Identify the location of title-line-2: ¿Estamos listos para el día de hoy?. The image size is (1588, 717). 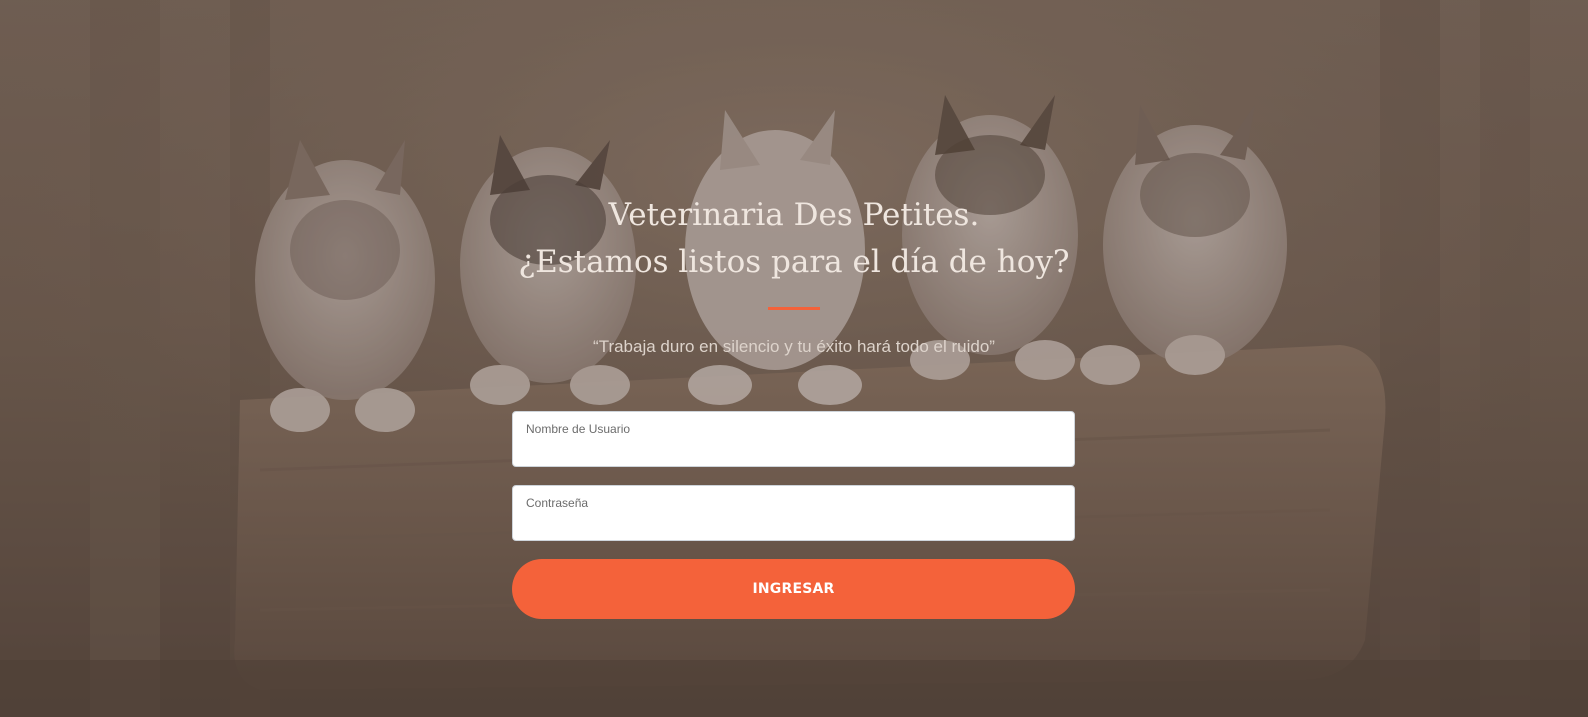
(794, 262).